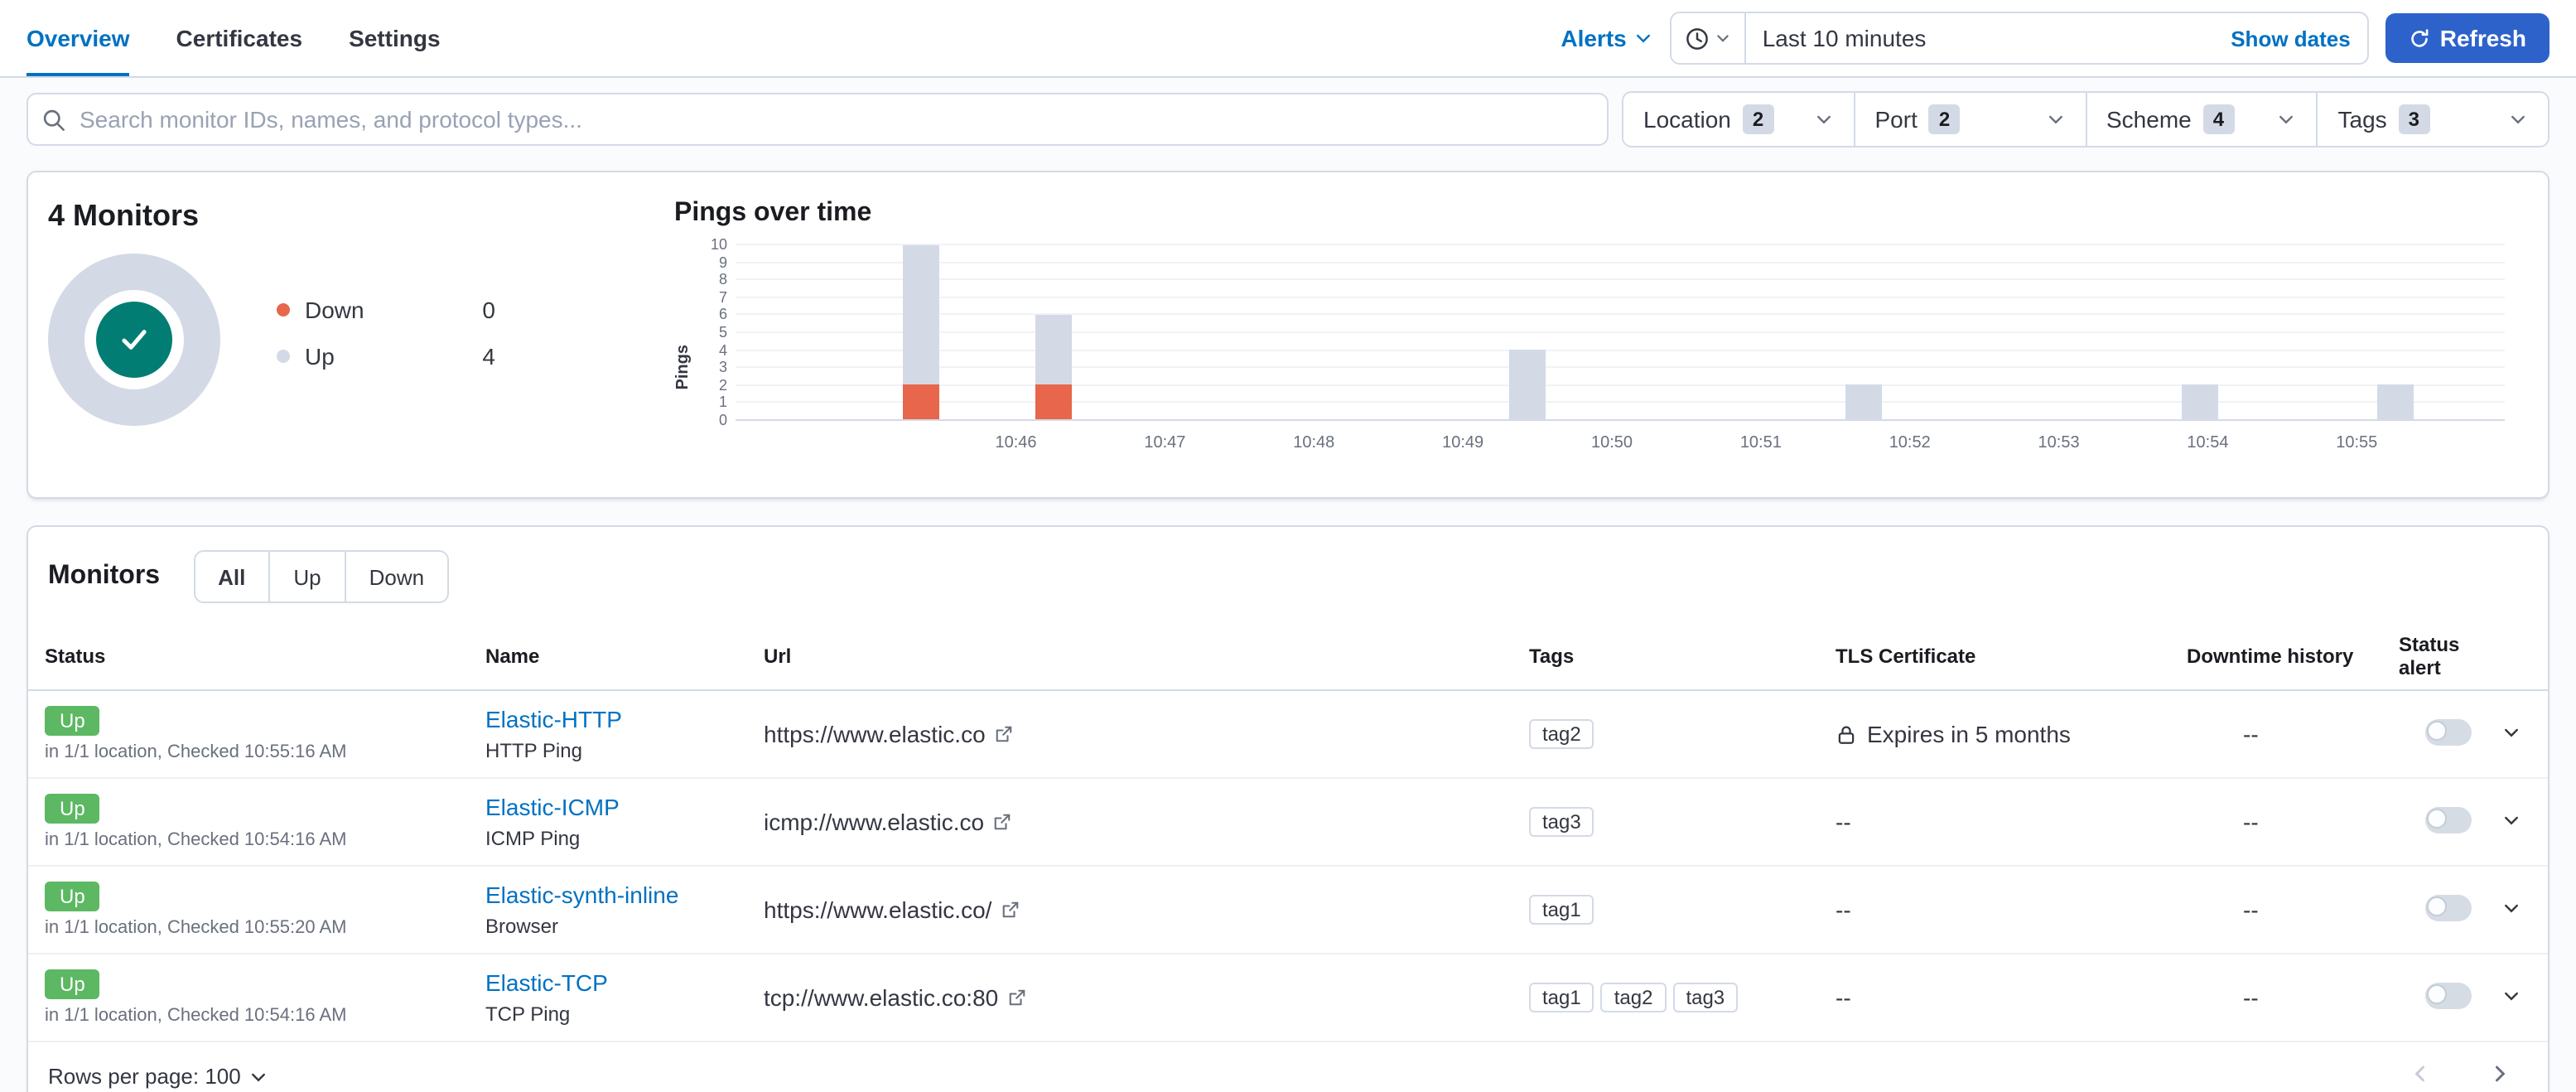 The width and height of the screenshot is (2576, 1092). I want to click on column-header-status-alert: Status alert, so click(2435, 657).